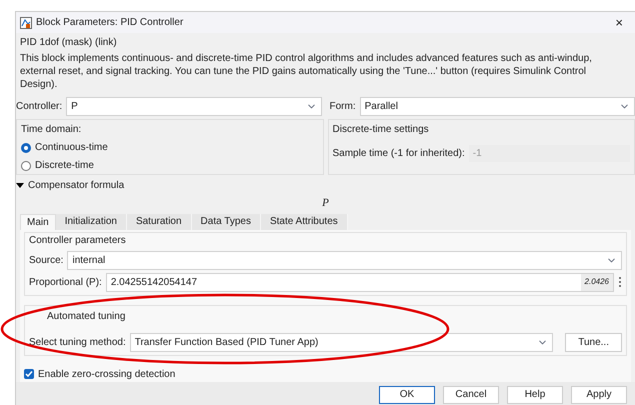  I want to click on controller-dropdown: P, so click(194, 106).